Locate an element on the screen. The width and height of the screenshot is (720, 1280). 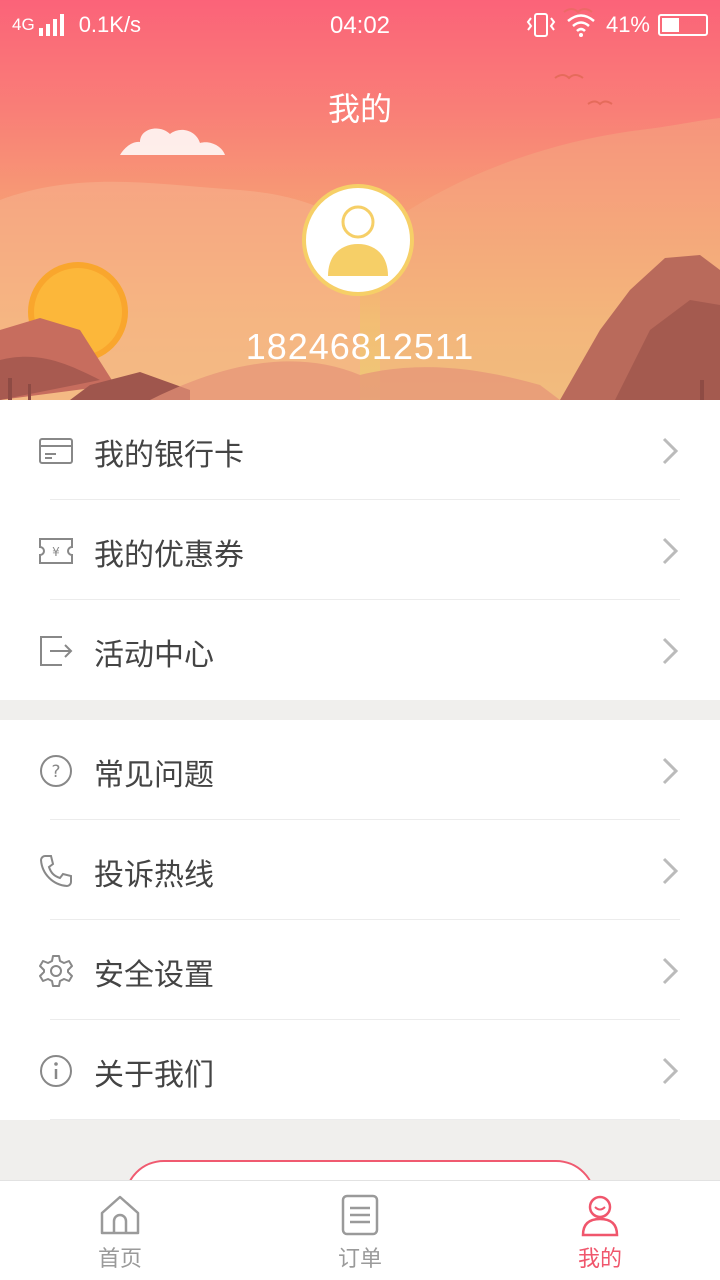
menu-item-security-settings: 安全设置 is located at coordinates (360, 970).